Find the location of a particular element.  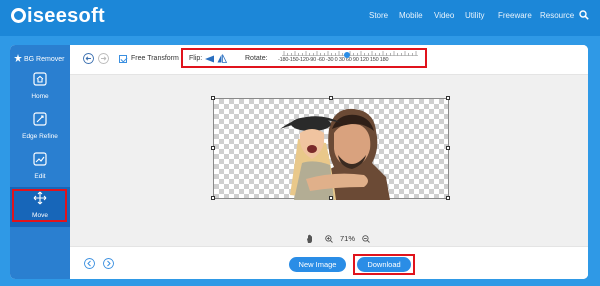

hand-pan-icon is located at coordinates (310, 239).